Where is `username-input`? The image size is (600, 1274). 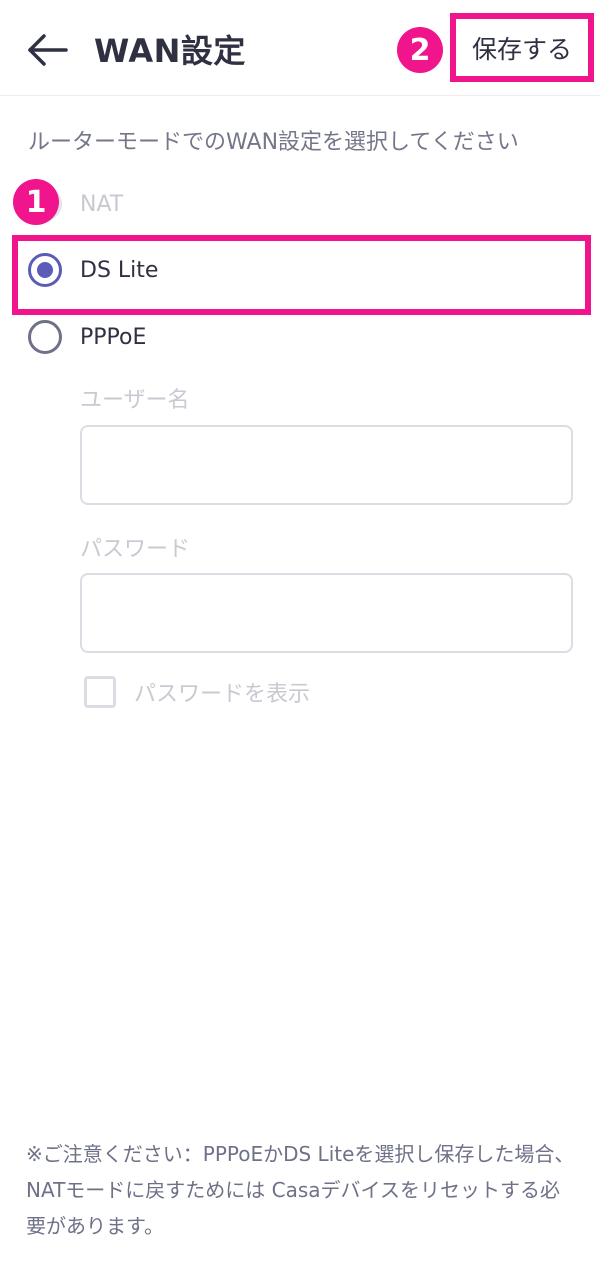
username-input is located at coordinates (326, 465).